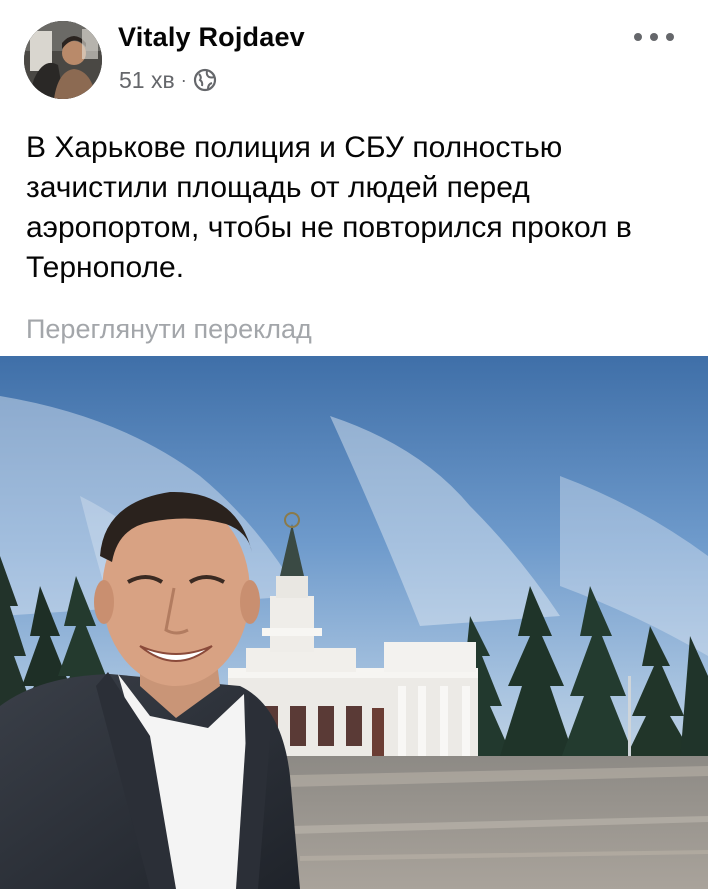  Describe the element at coordinates (354, 55) in the screenshot. I see `post-header: Vitaly Rojdaev 51 хв ·` at that location.